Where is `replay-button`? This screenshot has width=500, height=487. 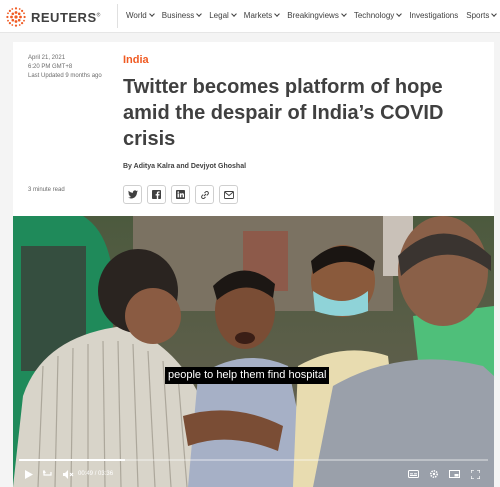
replay-button is located at coordinates (48, 474).